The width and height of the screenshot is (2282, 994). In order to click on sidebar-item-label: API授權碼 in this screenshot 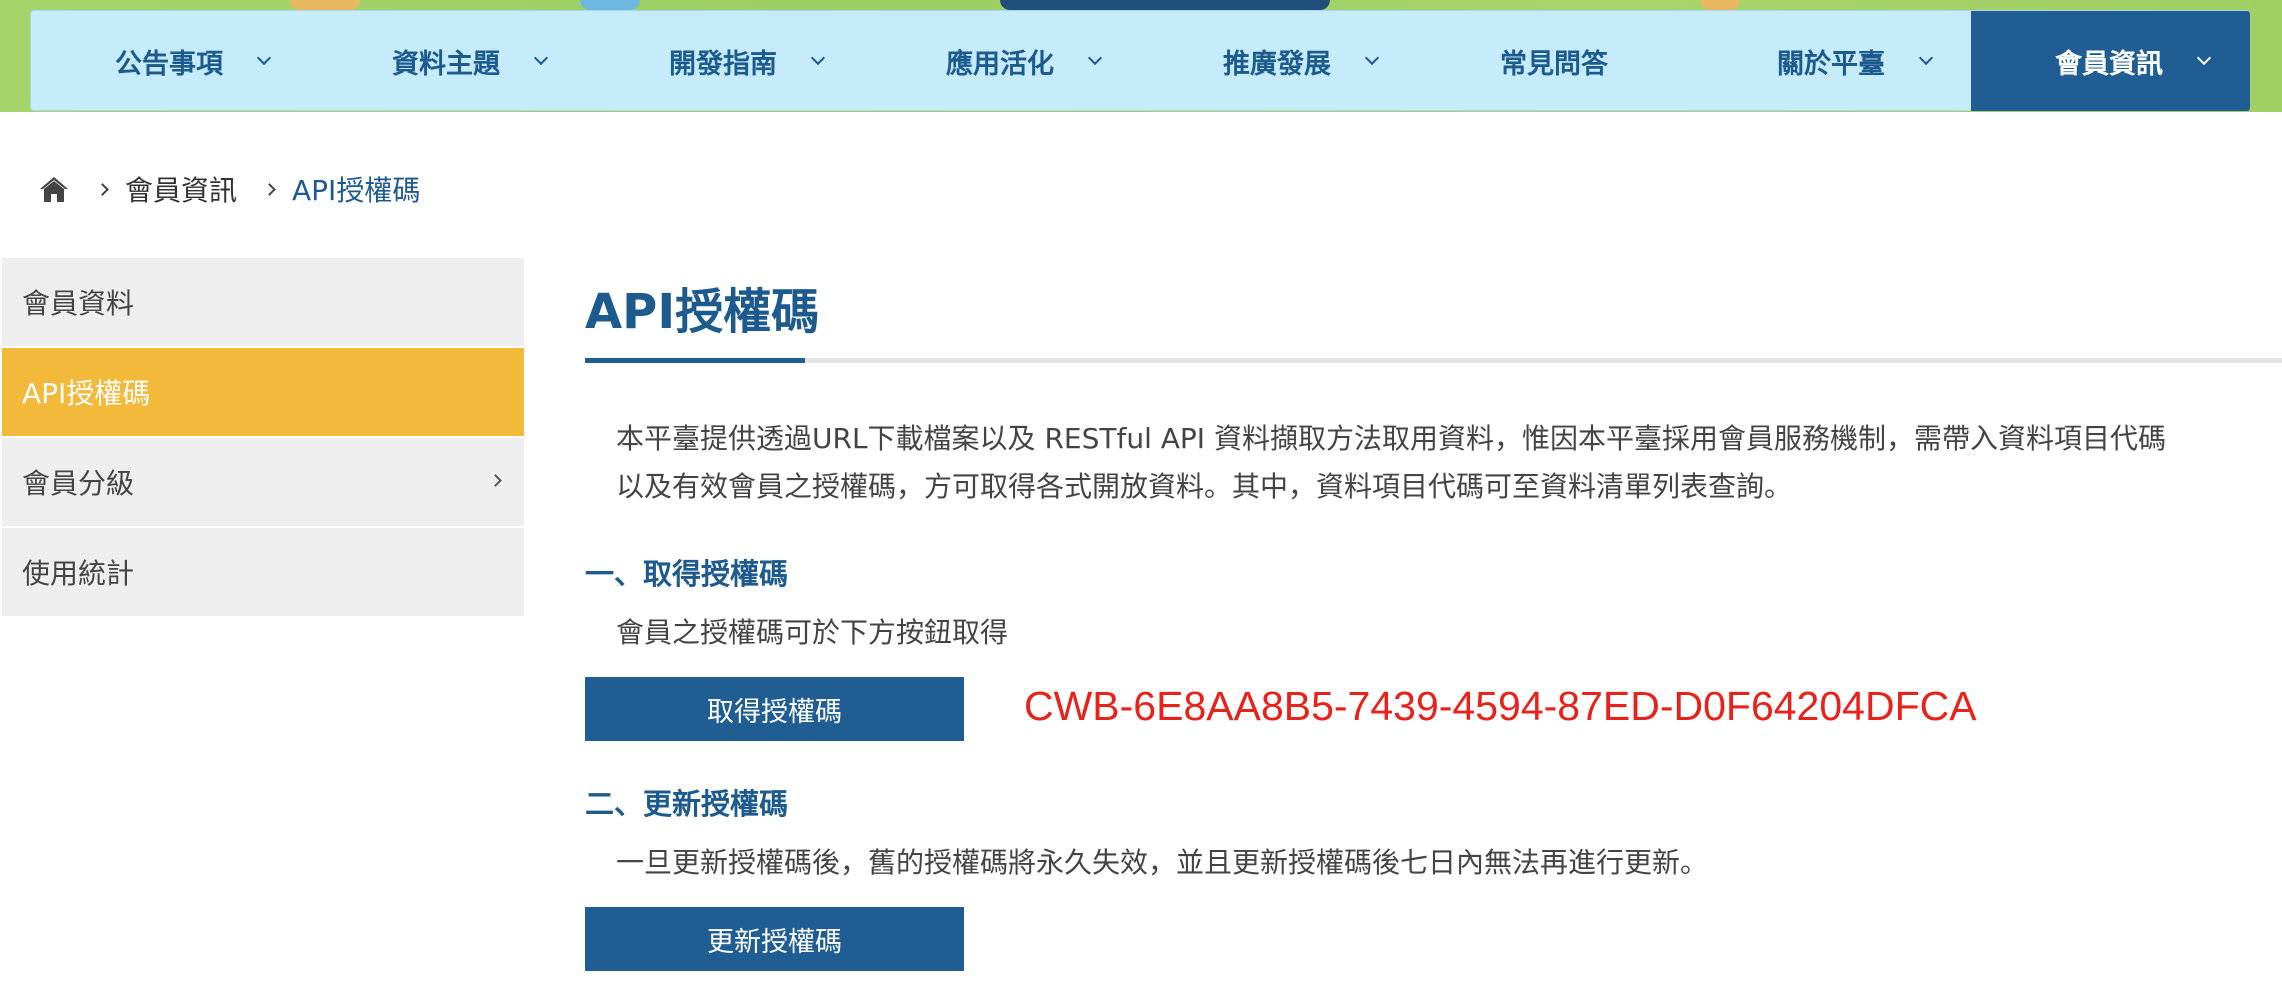, I will do `click(86, 393)`.